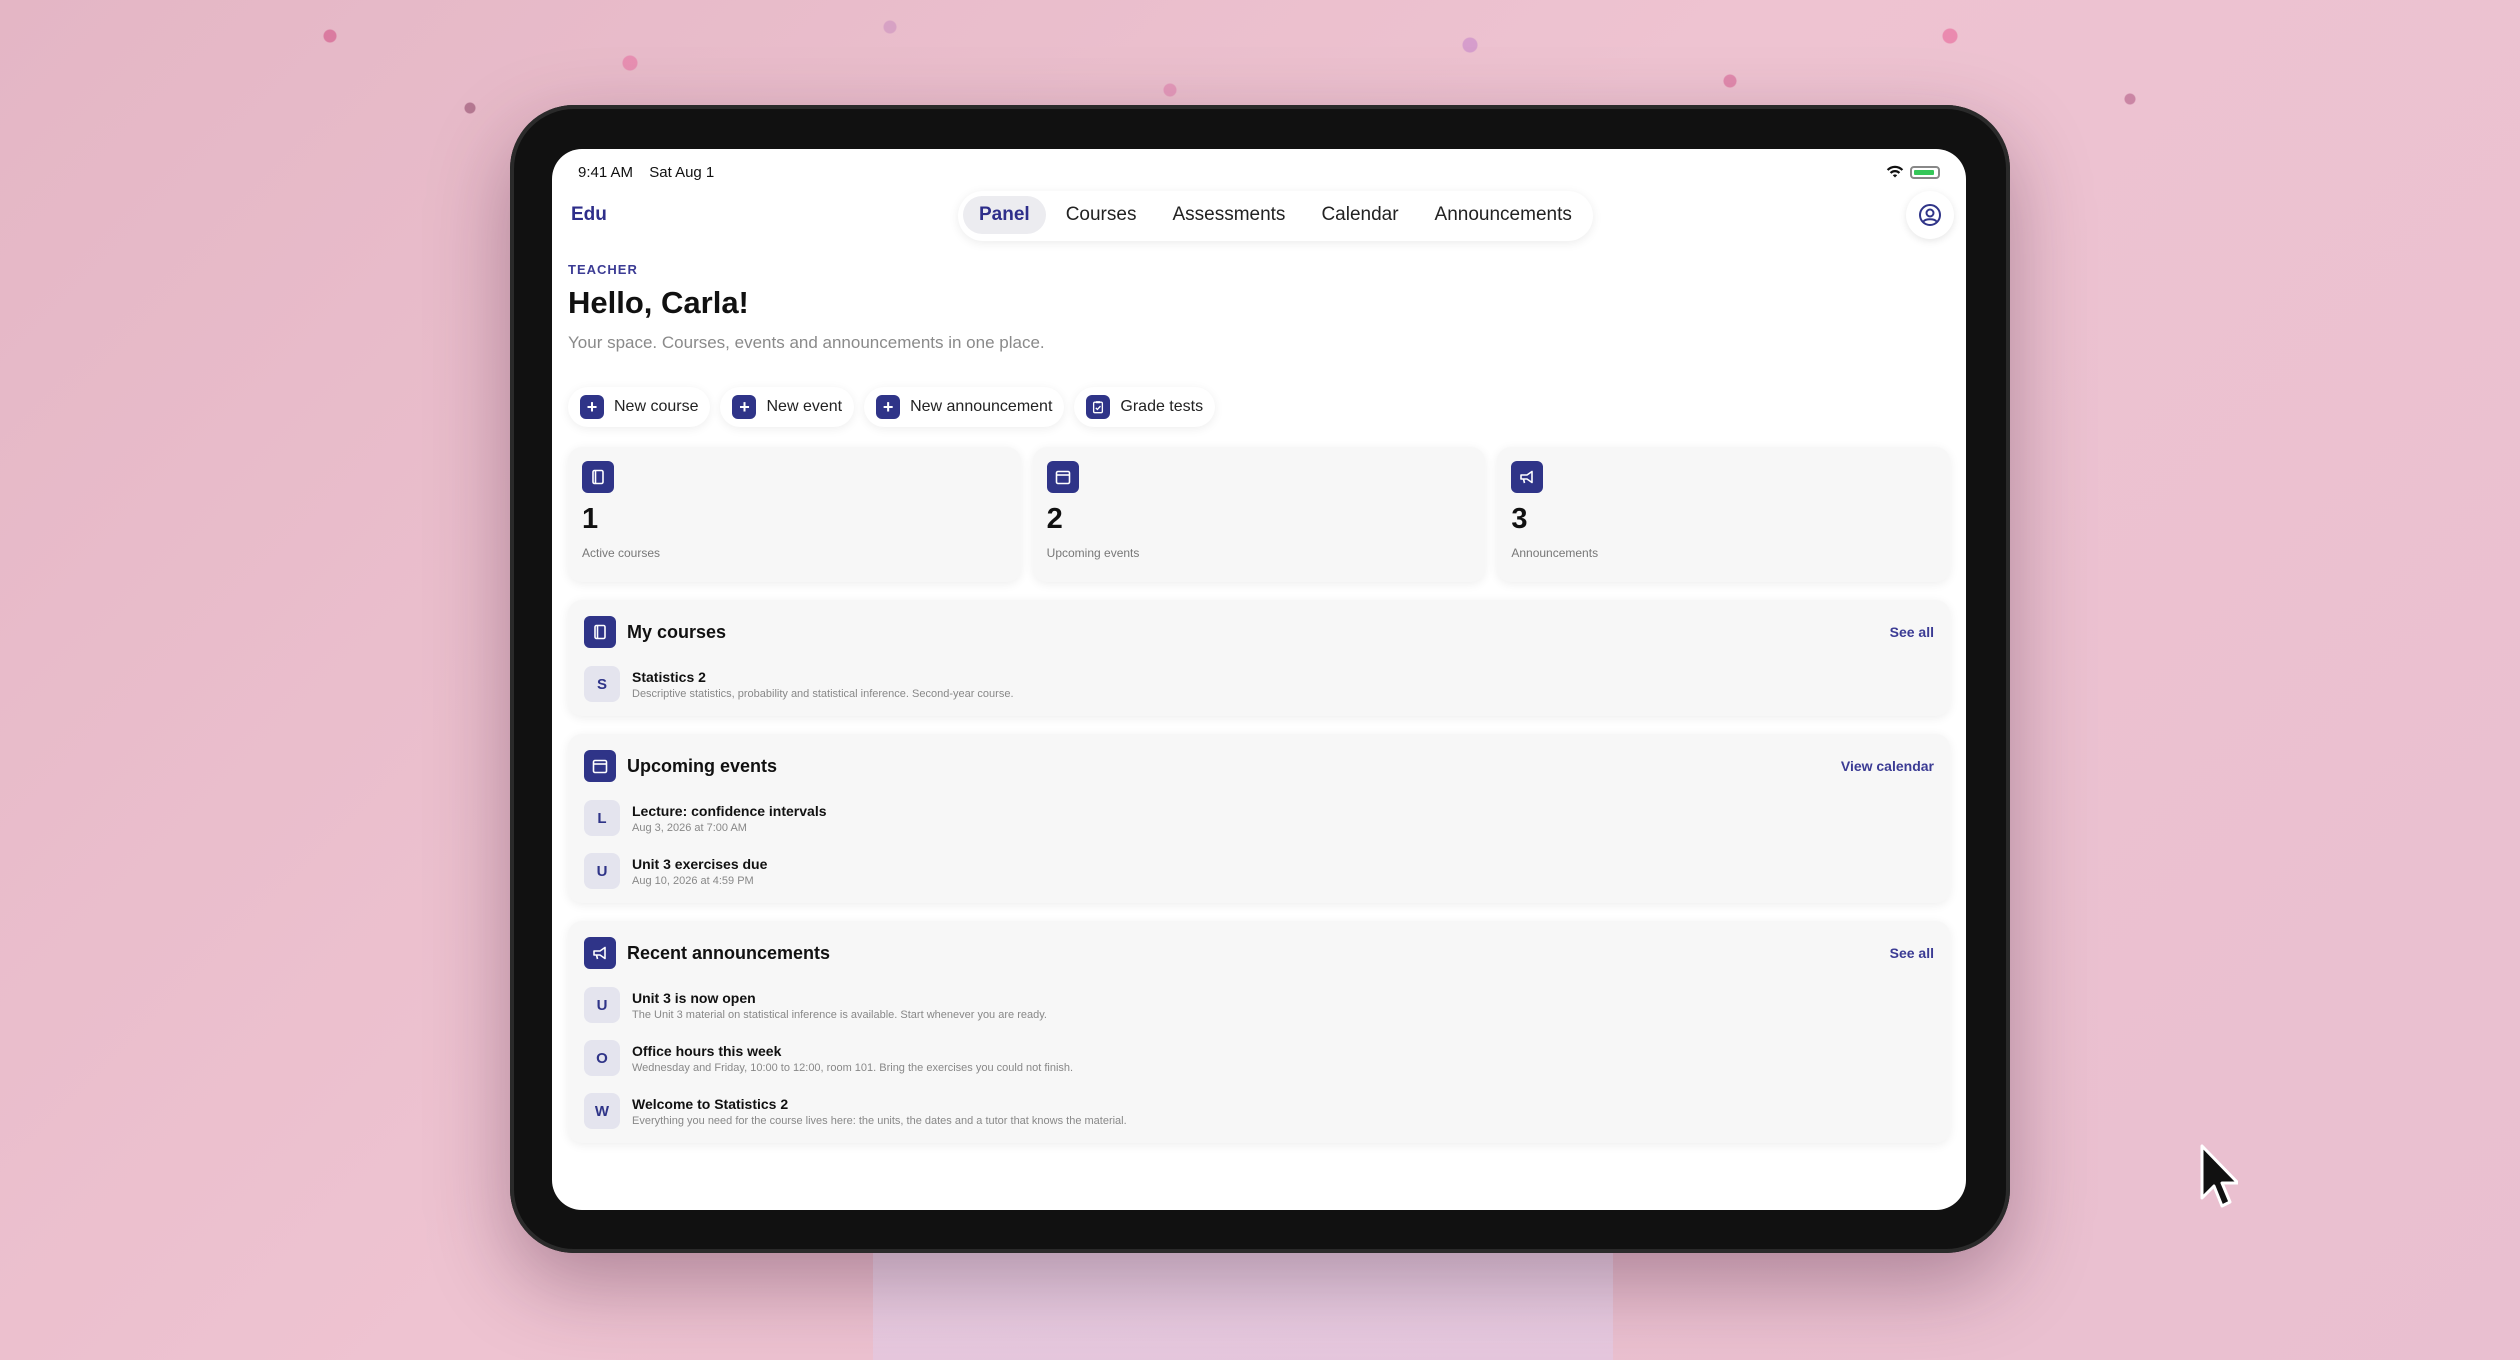 This screenshot has width=2520, height=1360. Describe the element at coordinates (710, 1103) in the screenshot. I see `item-title: Welcome to Statistics 2` at that location.